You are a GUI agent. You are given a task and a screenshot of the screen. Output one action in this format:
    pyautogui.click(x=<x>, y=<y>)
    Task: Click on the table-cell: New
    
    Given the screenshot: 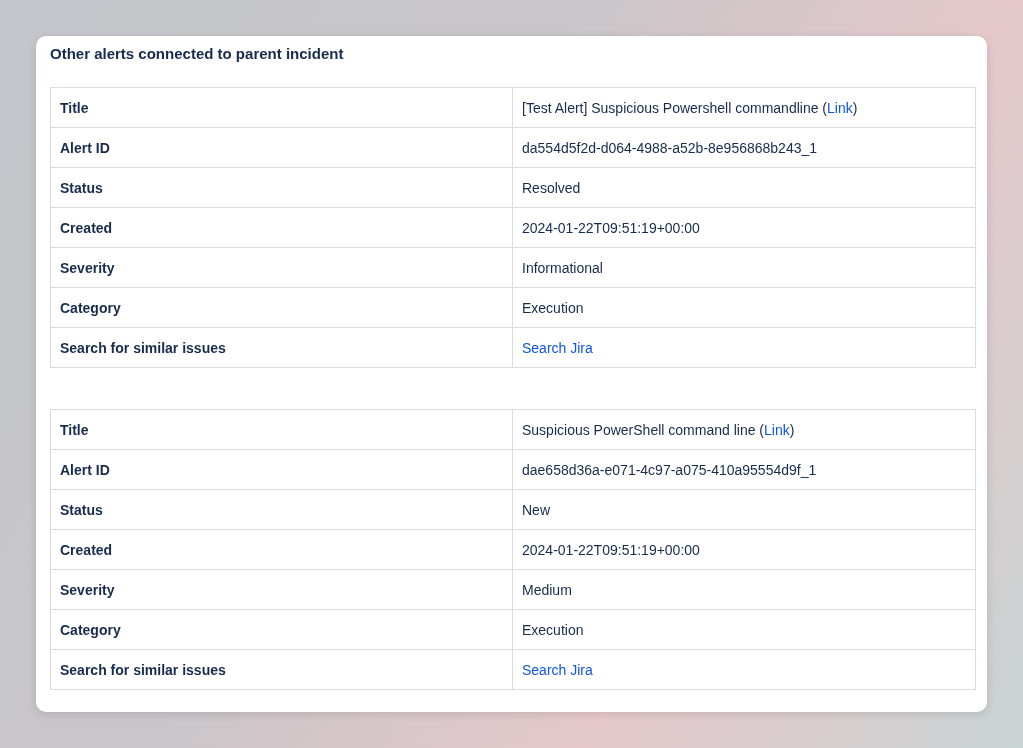 What is the action you would take?
    pyautogui.click(x=744, y=509)
    